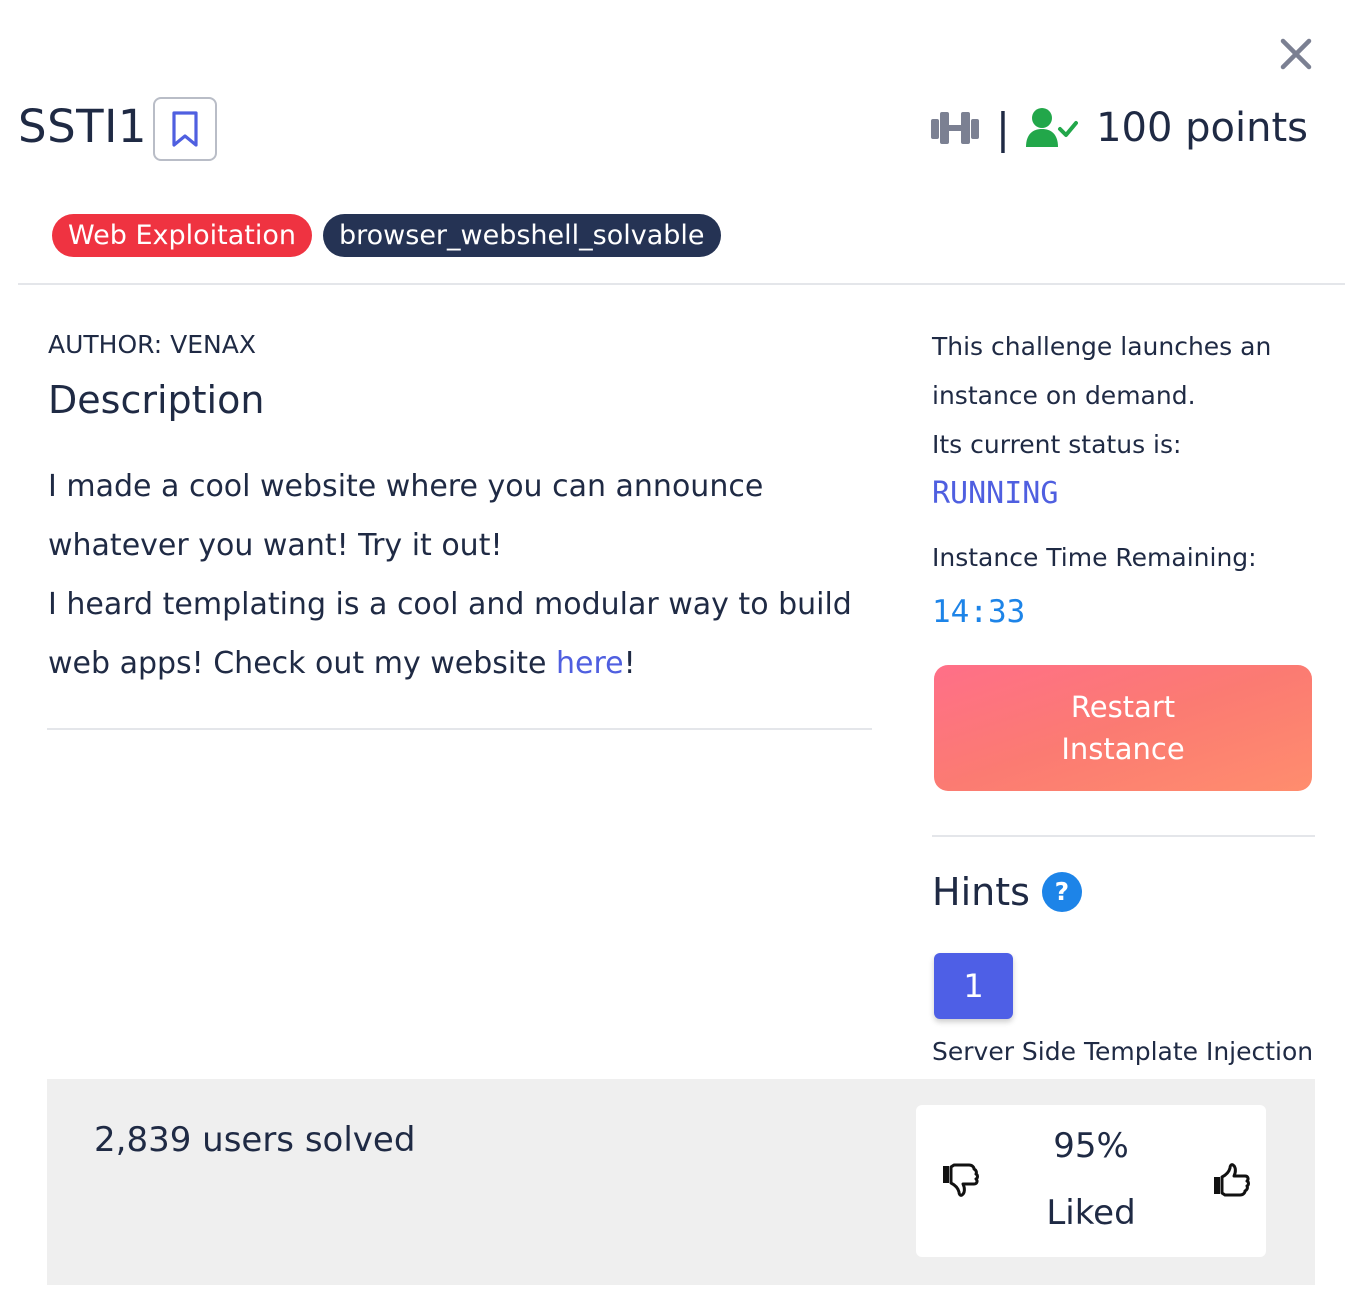 Image resolution: width=1358 pixels, height=1316 pixels. Describe the element at coordinates (1094, 557) in the screenshot. I see `time-remaining-label: Instance Time Remaining:` at that location.